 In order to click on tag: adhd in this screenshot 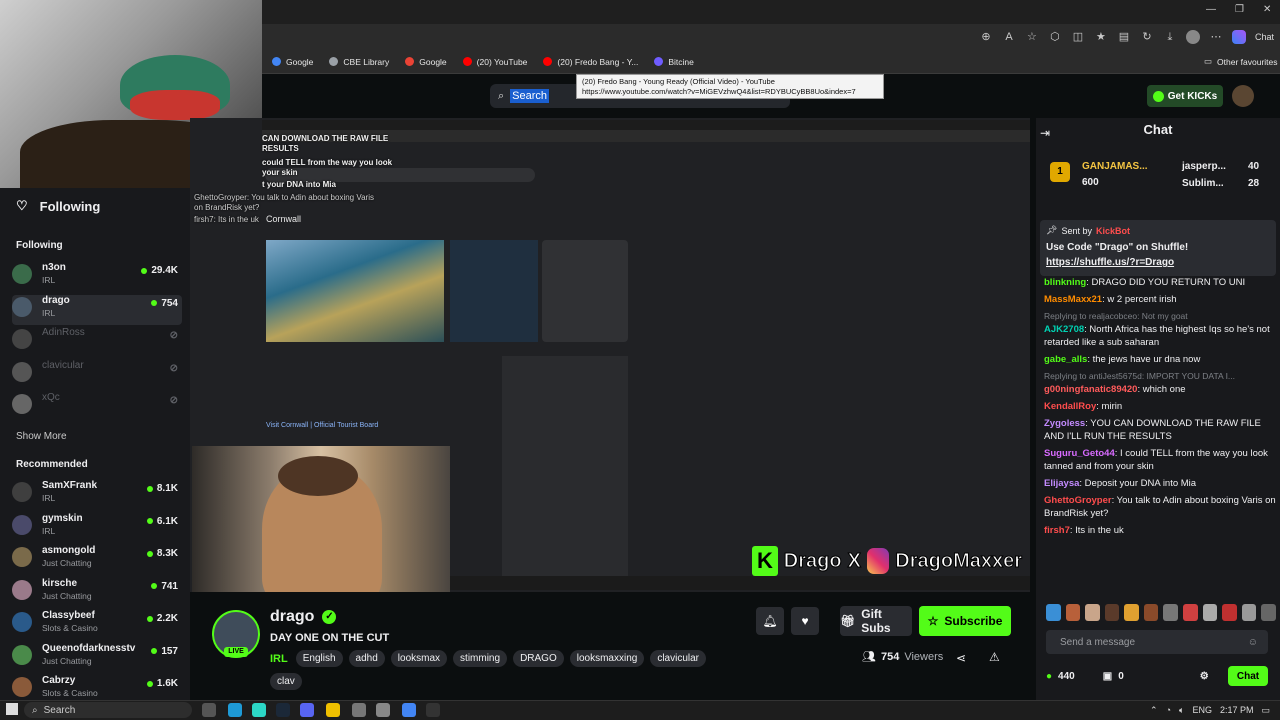, I will do `click(366, 658)`.